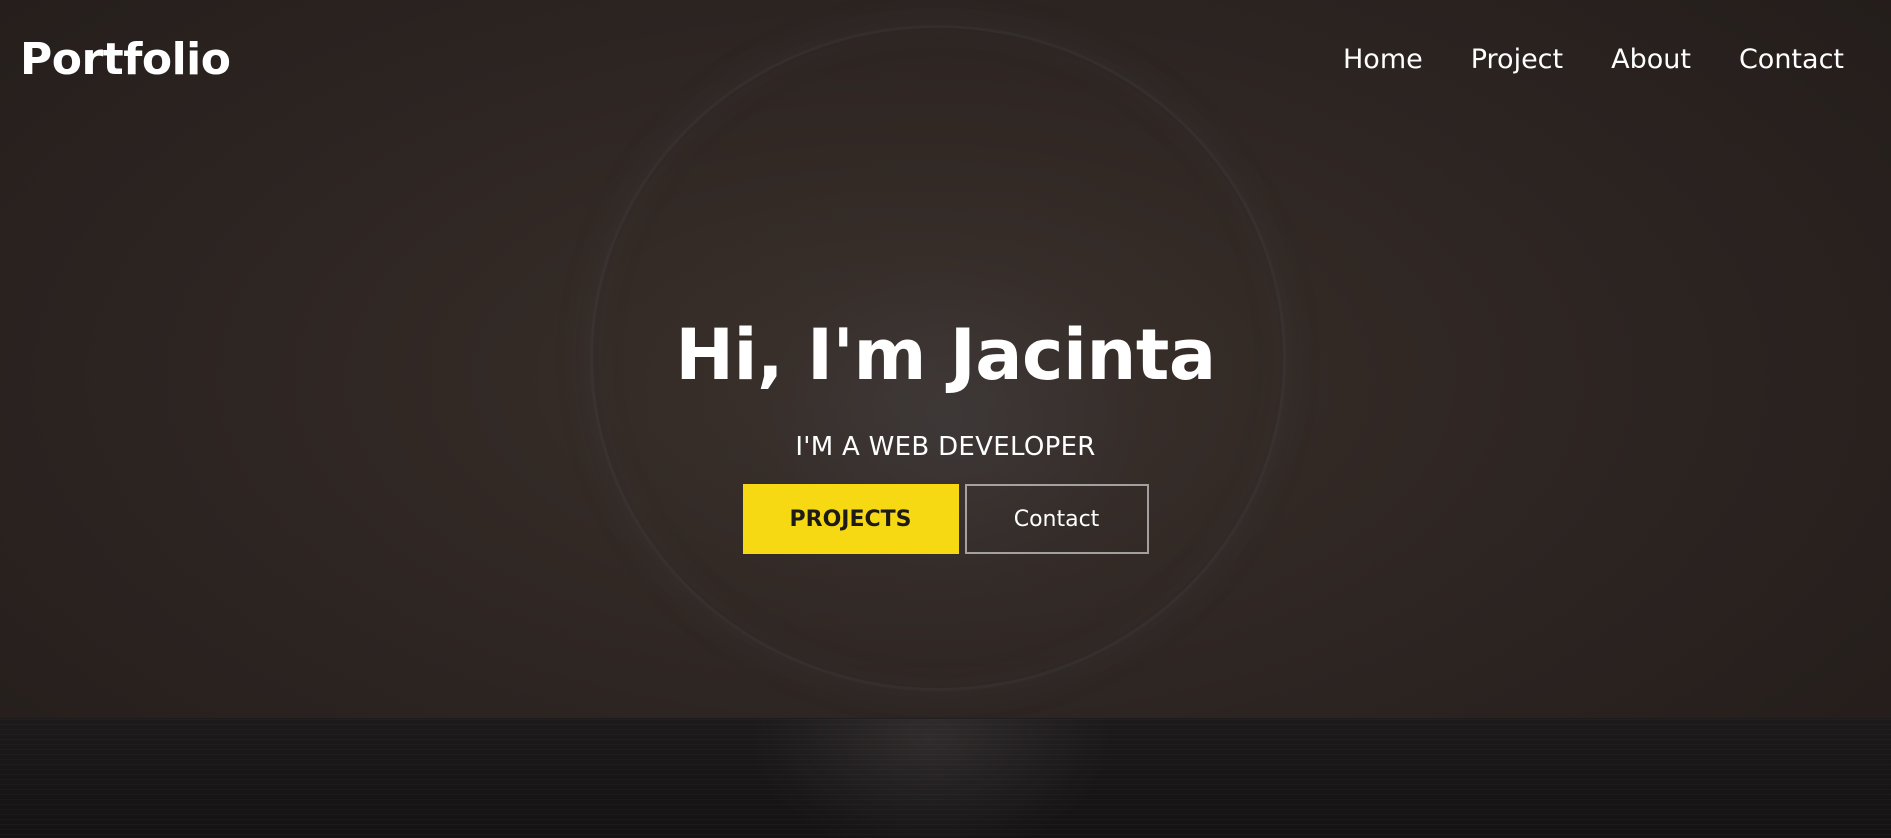 The height and width of the screenshot is (838, 1891). What do you see at coordinates (1651, 60) in the screenshot?
I see `nav-link-about: About` at bounding box center [1651, 60].